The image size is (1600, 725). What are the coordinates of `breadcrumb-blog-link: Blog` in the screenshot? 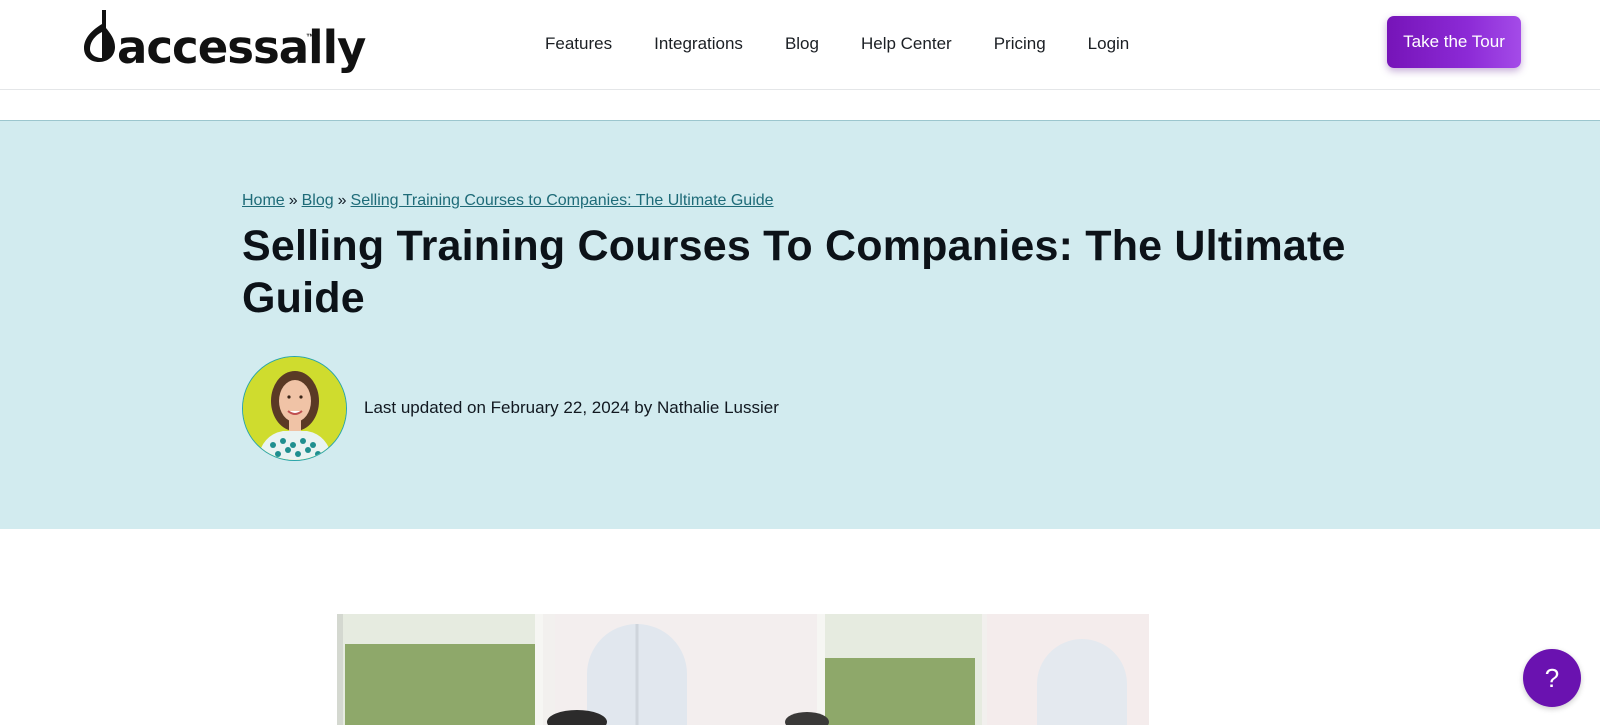 It's located at (318, 200).